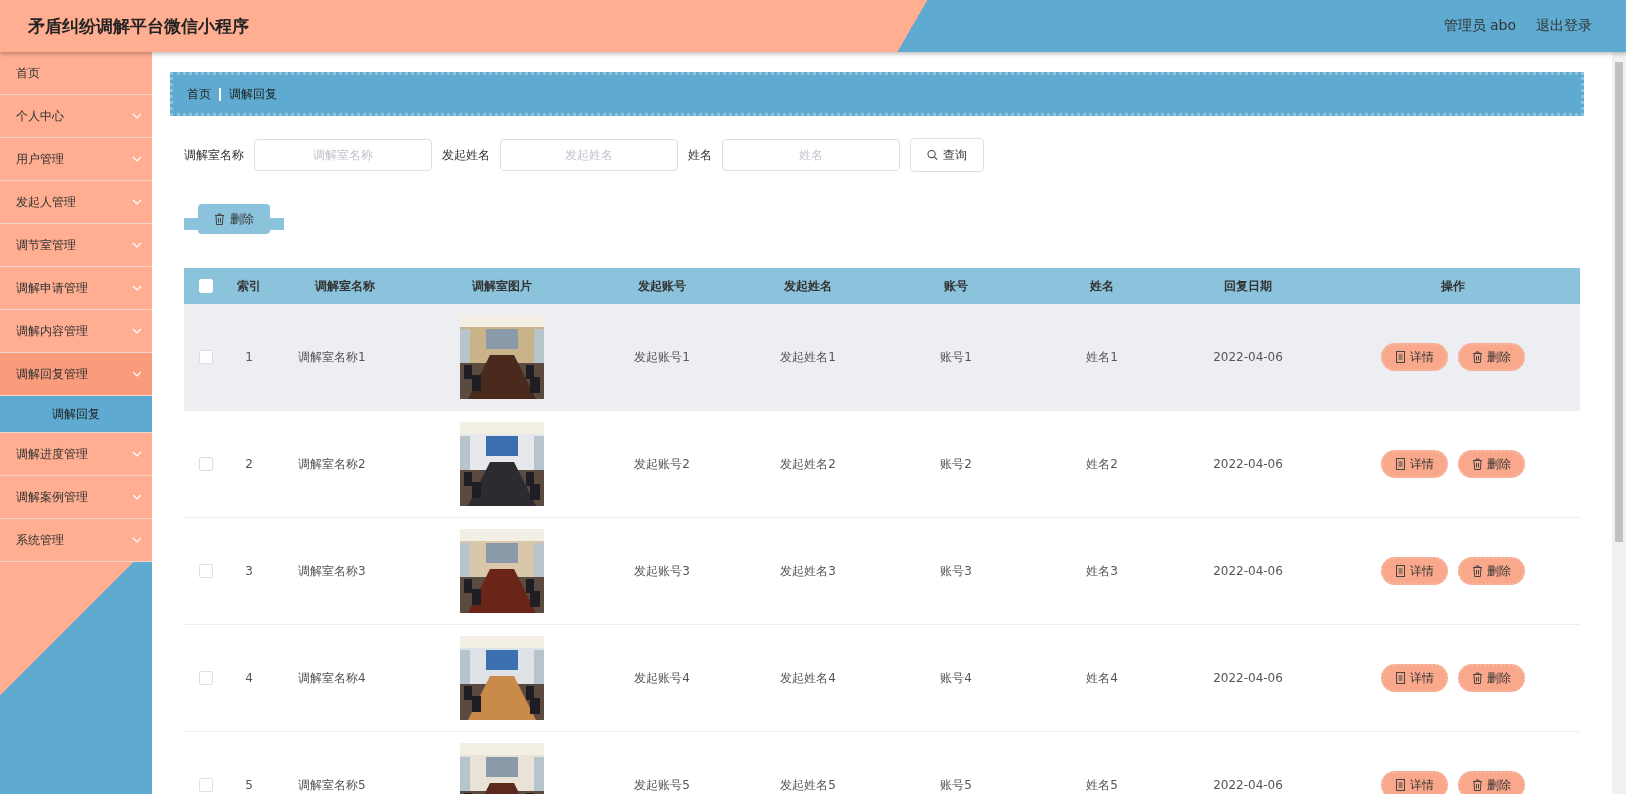 This screenshot has width=1626, height=794. Describe the element at coordinates (1102, 785) in the screenshot. I see `table-cell: 姓名5` at that location.